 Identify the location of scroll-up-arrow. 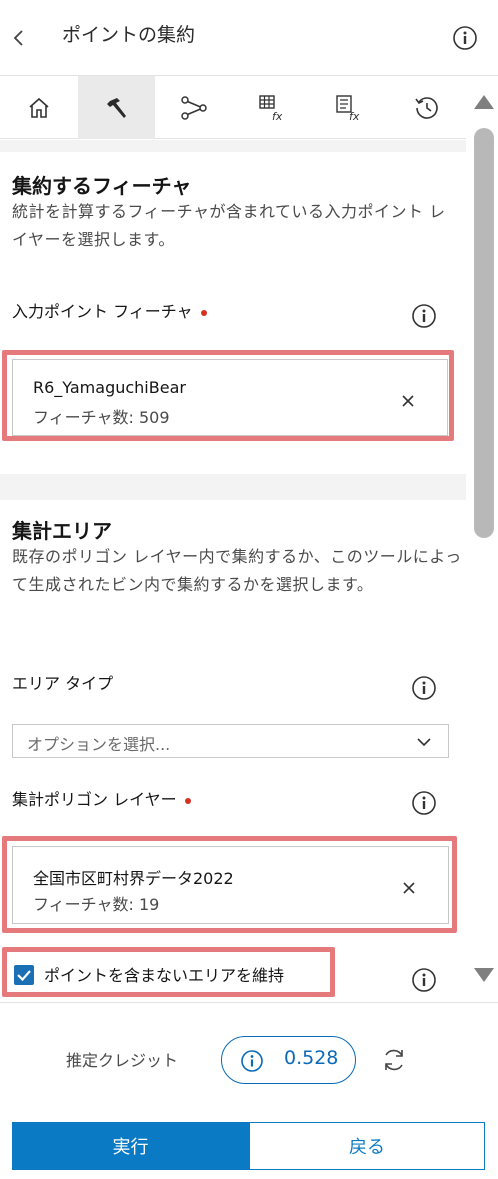
(484, 102).